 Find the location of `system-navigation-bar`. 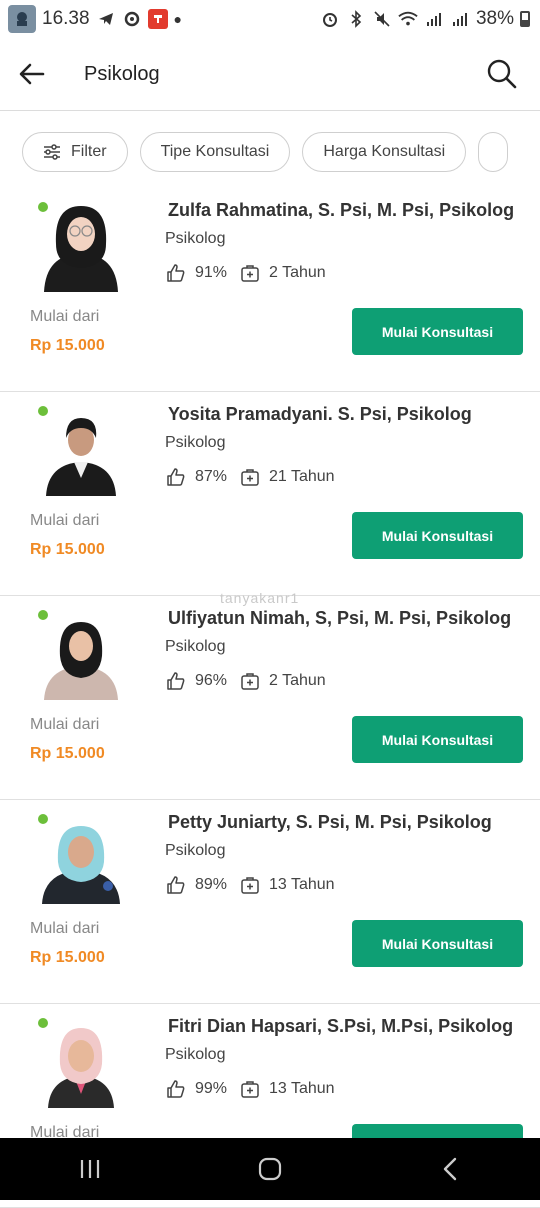

system-navigation-bar is located at coordinates (270, 1169).